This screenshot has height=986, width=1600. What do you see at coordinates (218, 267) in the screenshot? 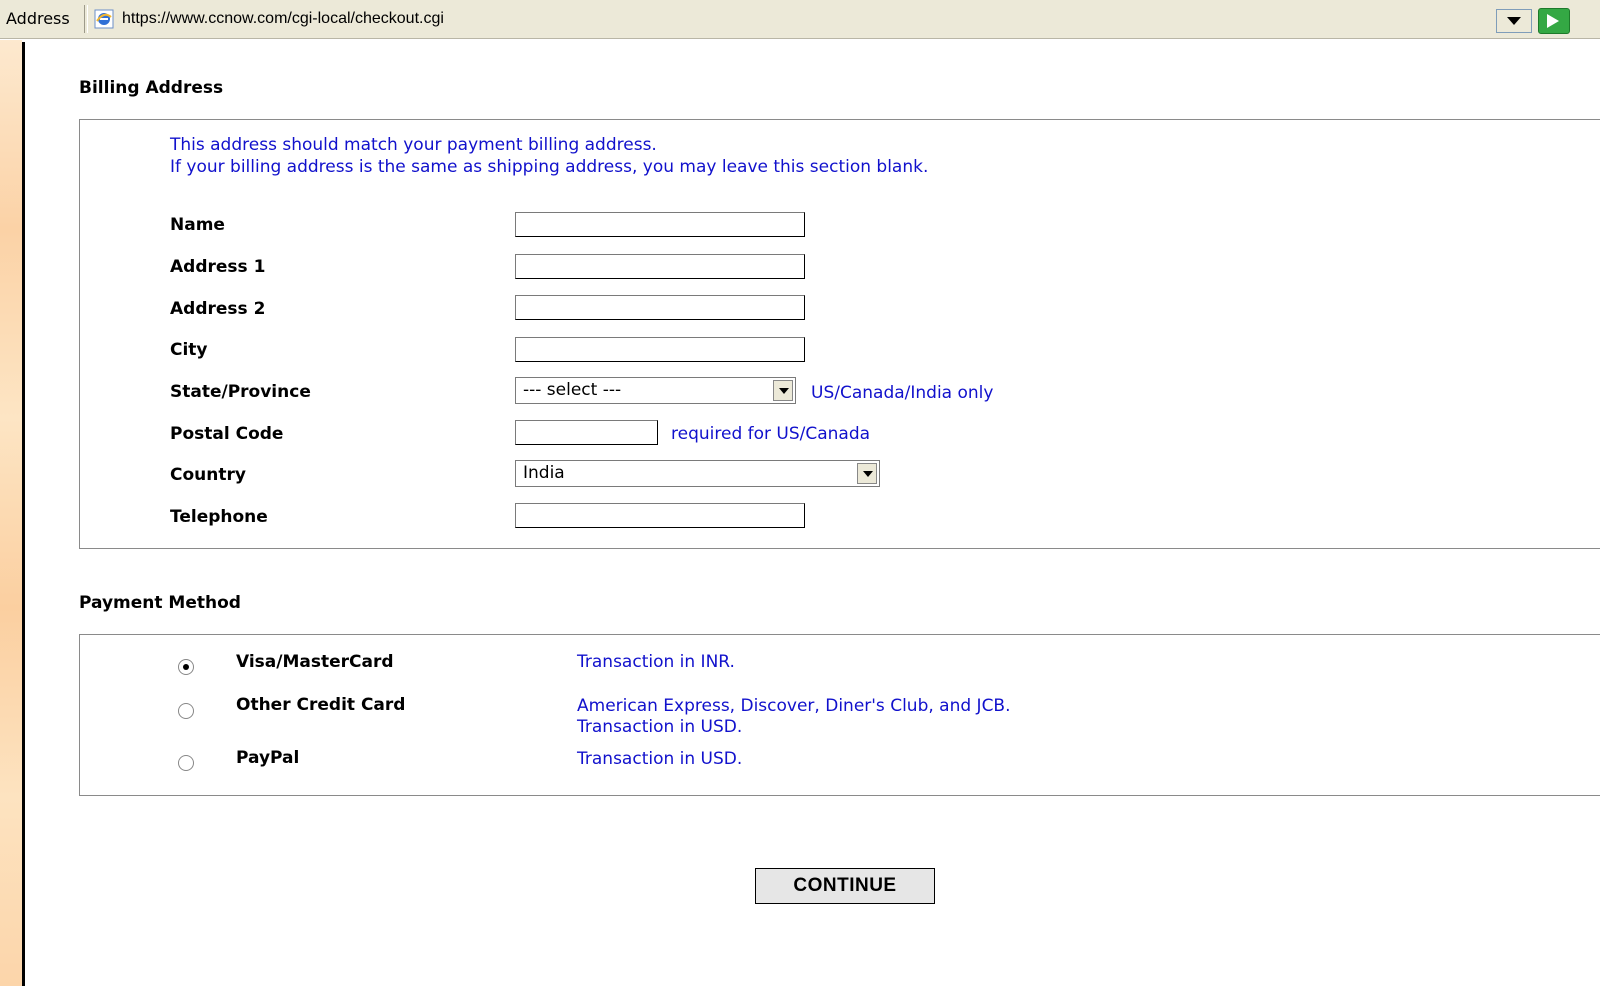
I see `address1-label: Address 1` at bounding box center [218, 267].